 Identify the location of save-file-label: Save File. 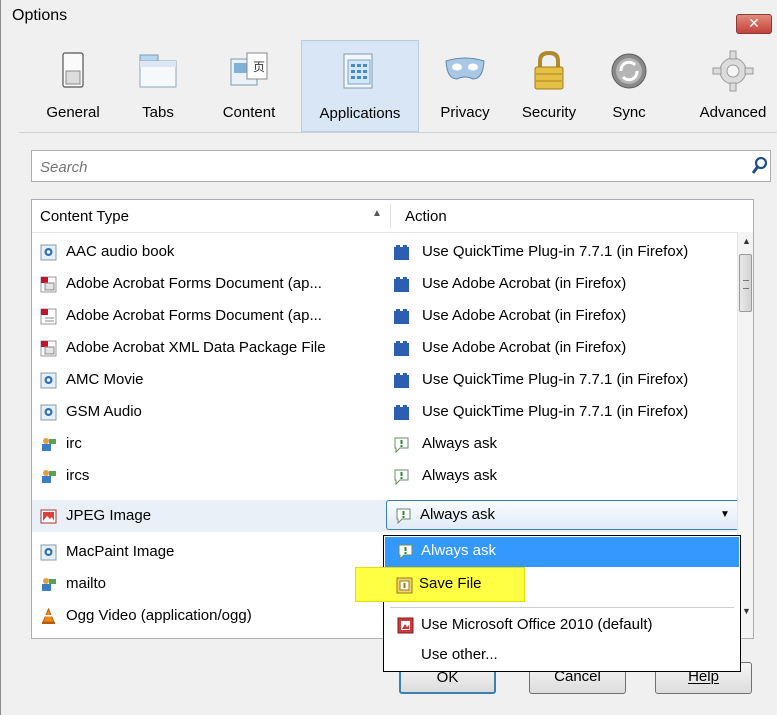
(450, 583).